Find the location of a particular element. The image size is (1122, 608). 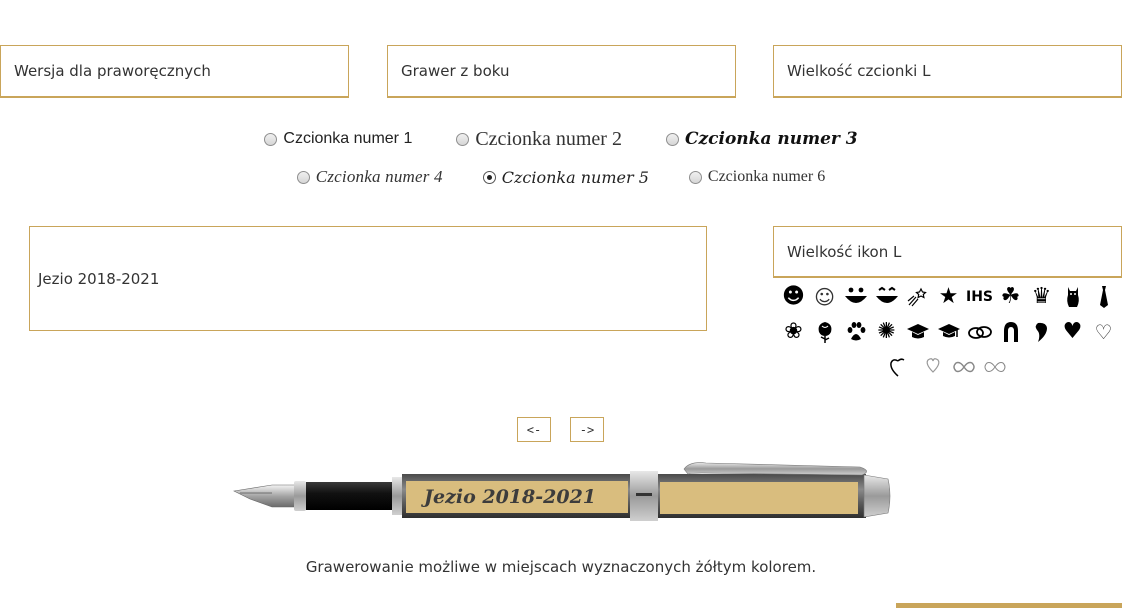

cat-icon is located at coordinates (1072, 297).